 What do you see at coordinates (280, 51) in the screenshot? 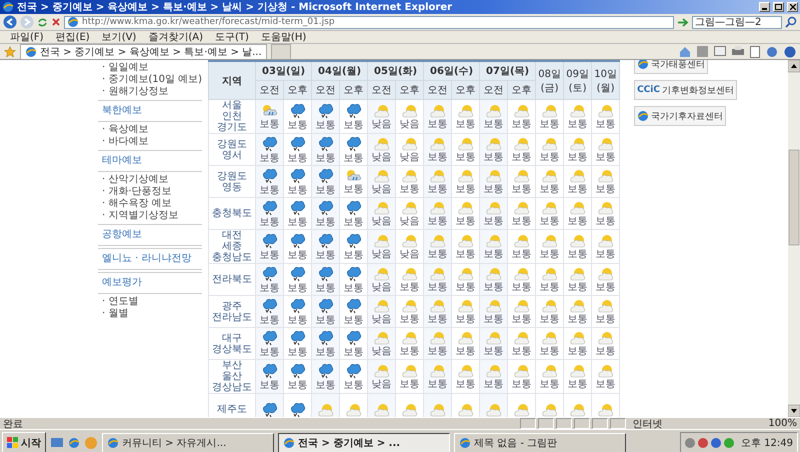
I see `new-tab-button` at bounding box center [280, 51].